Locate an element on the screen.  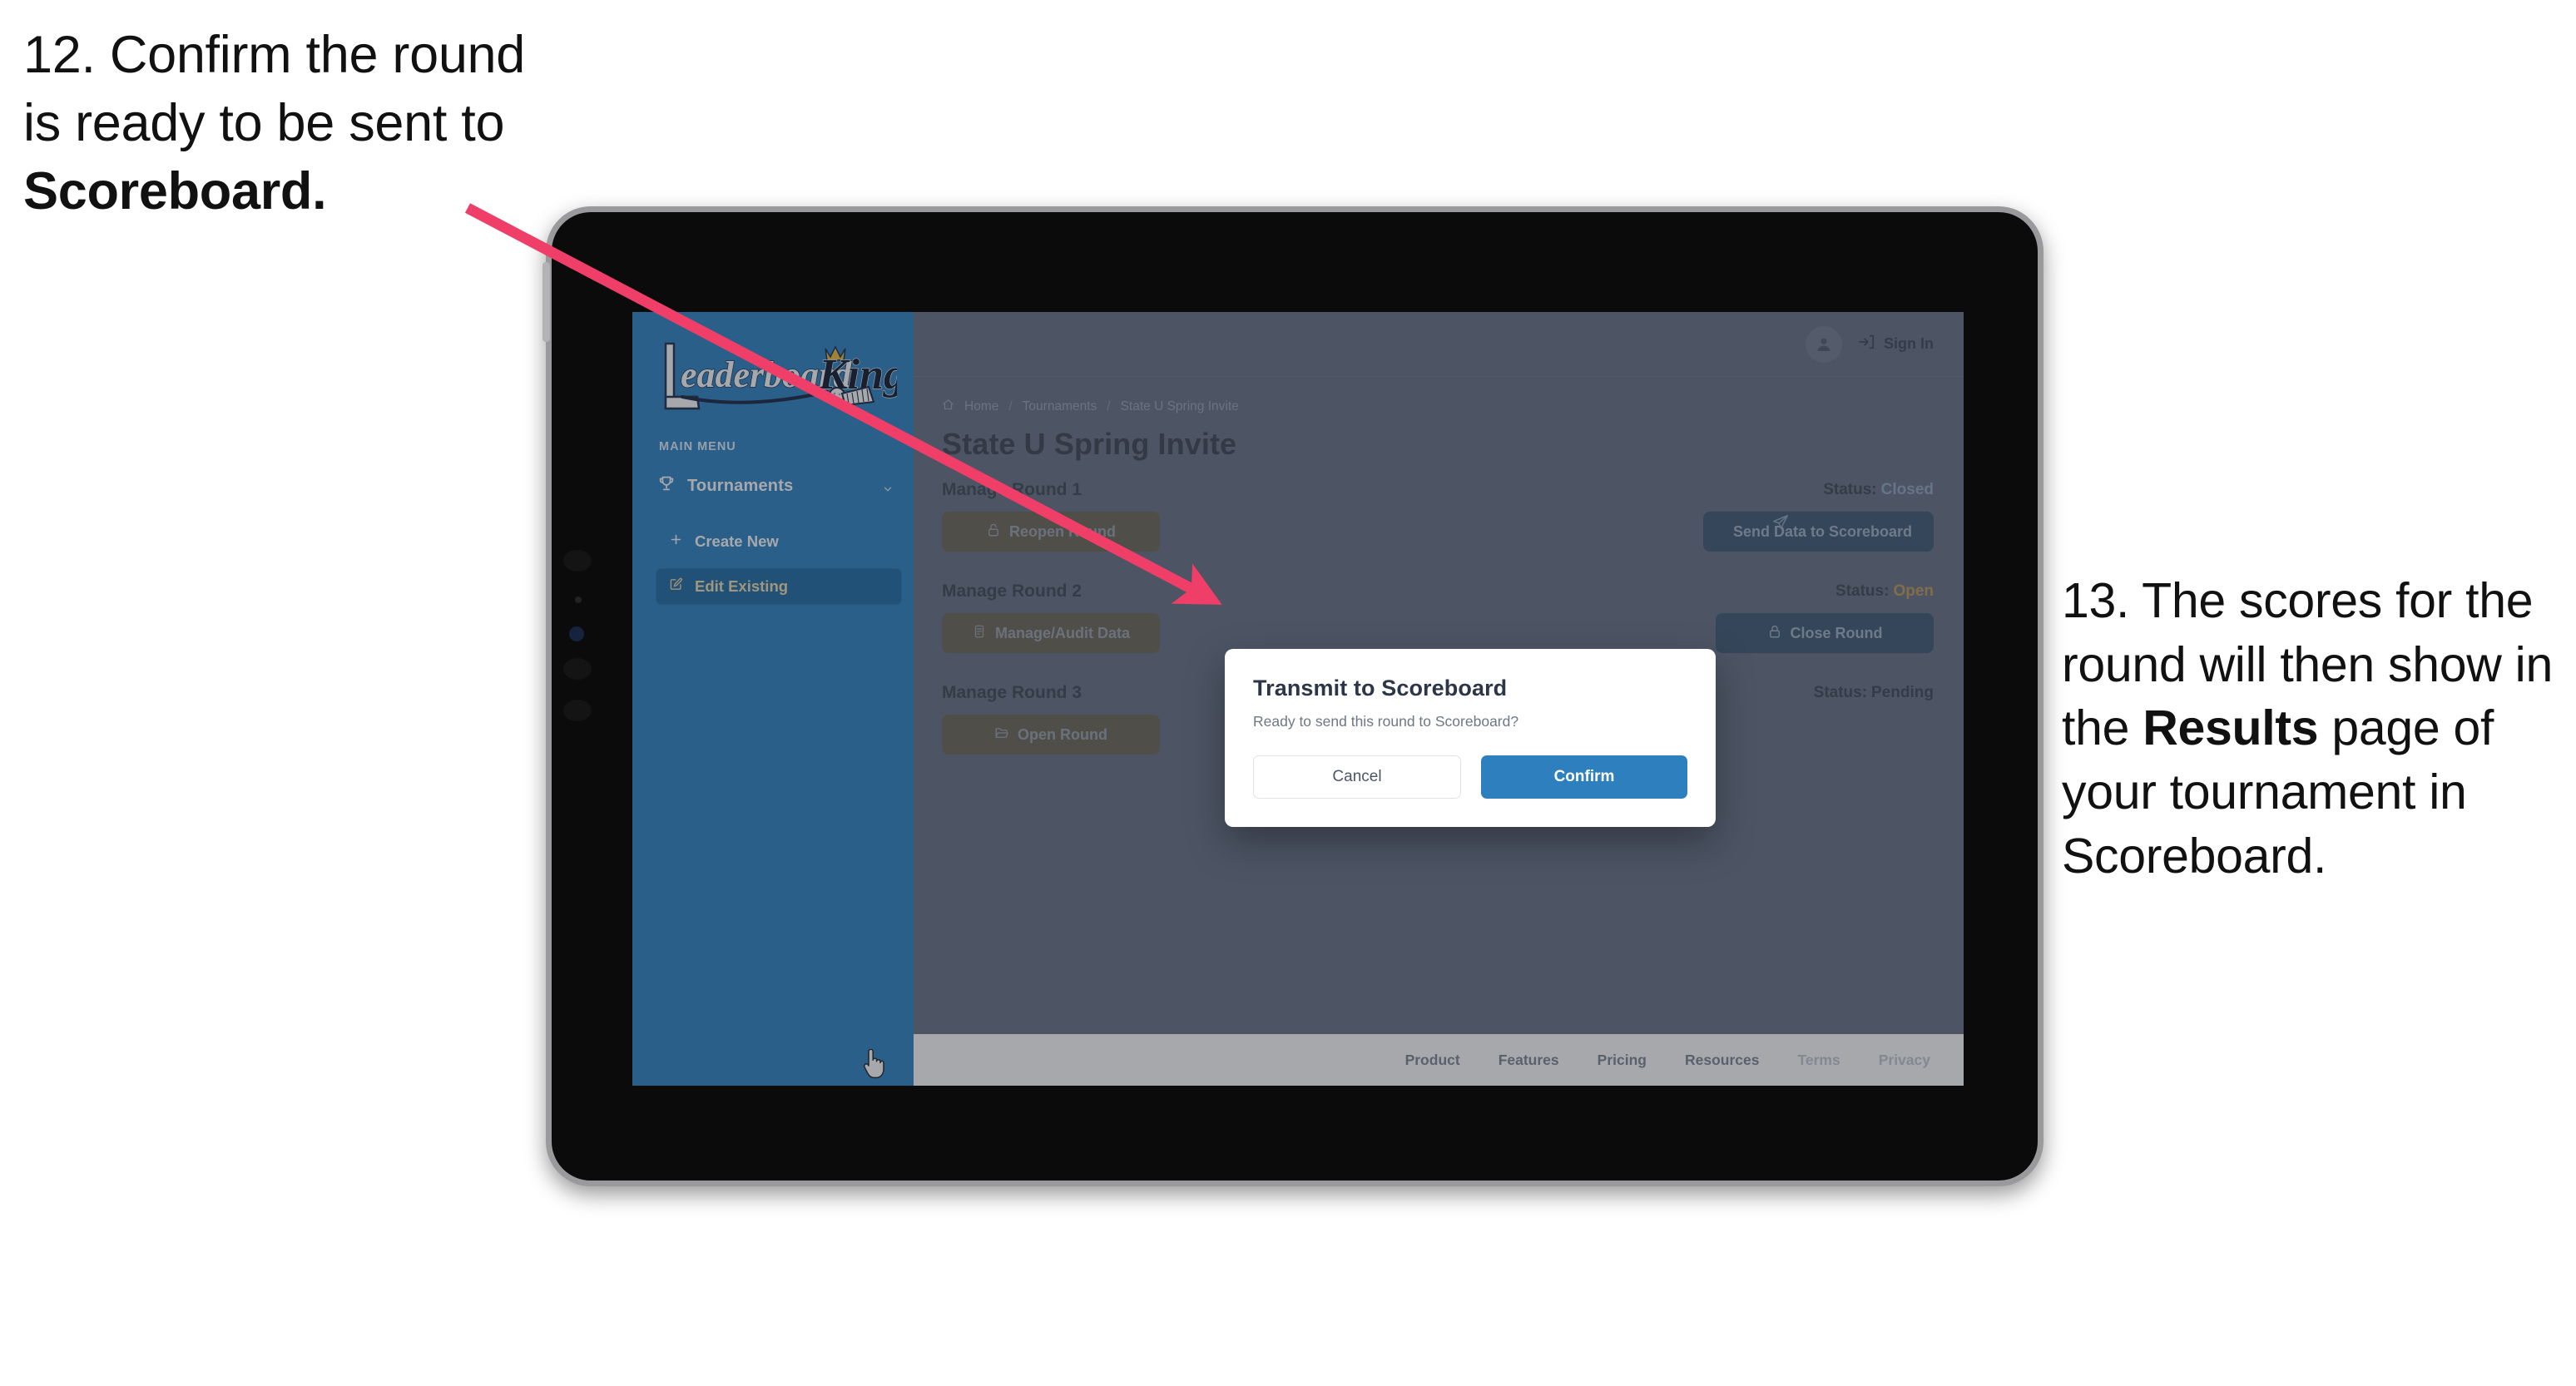
cancel-button: Cancel is located at coordinates (1357, 777).